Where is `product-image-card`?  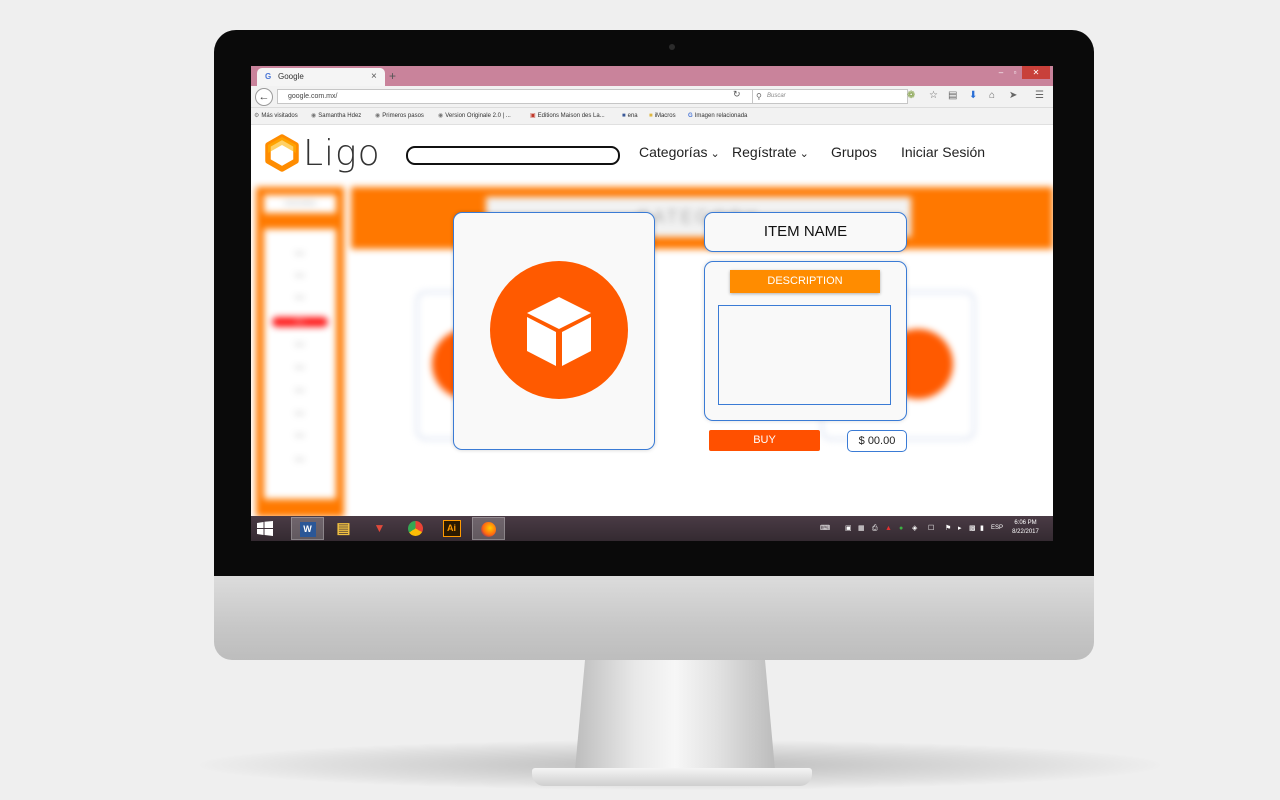 product-image-card is located at coordinates (554, 331).